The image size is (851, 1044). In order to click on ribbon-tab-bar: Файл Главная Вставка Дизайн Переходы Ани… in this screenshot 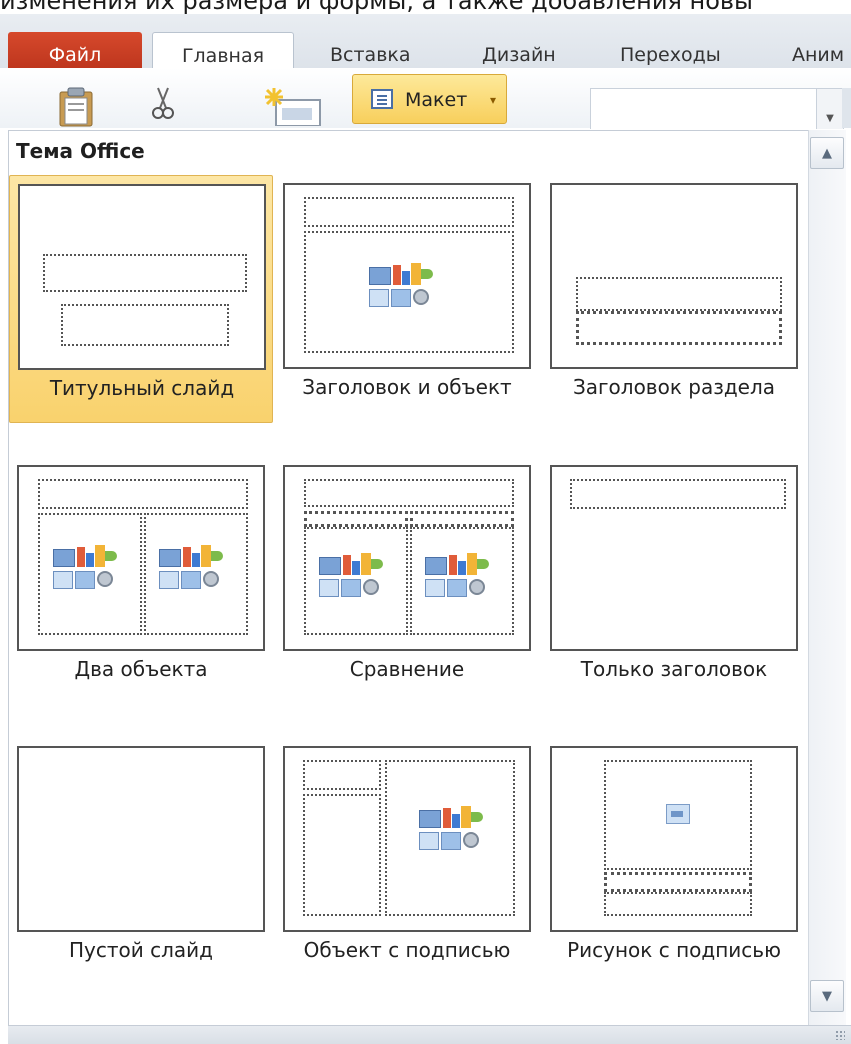, I will do `click(425, 48)`.